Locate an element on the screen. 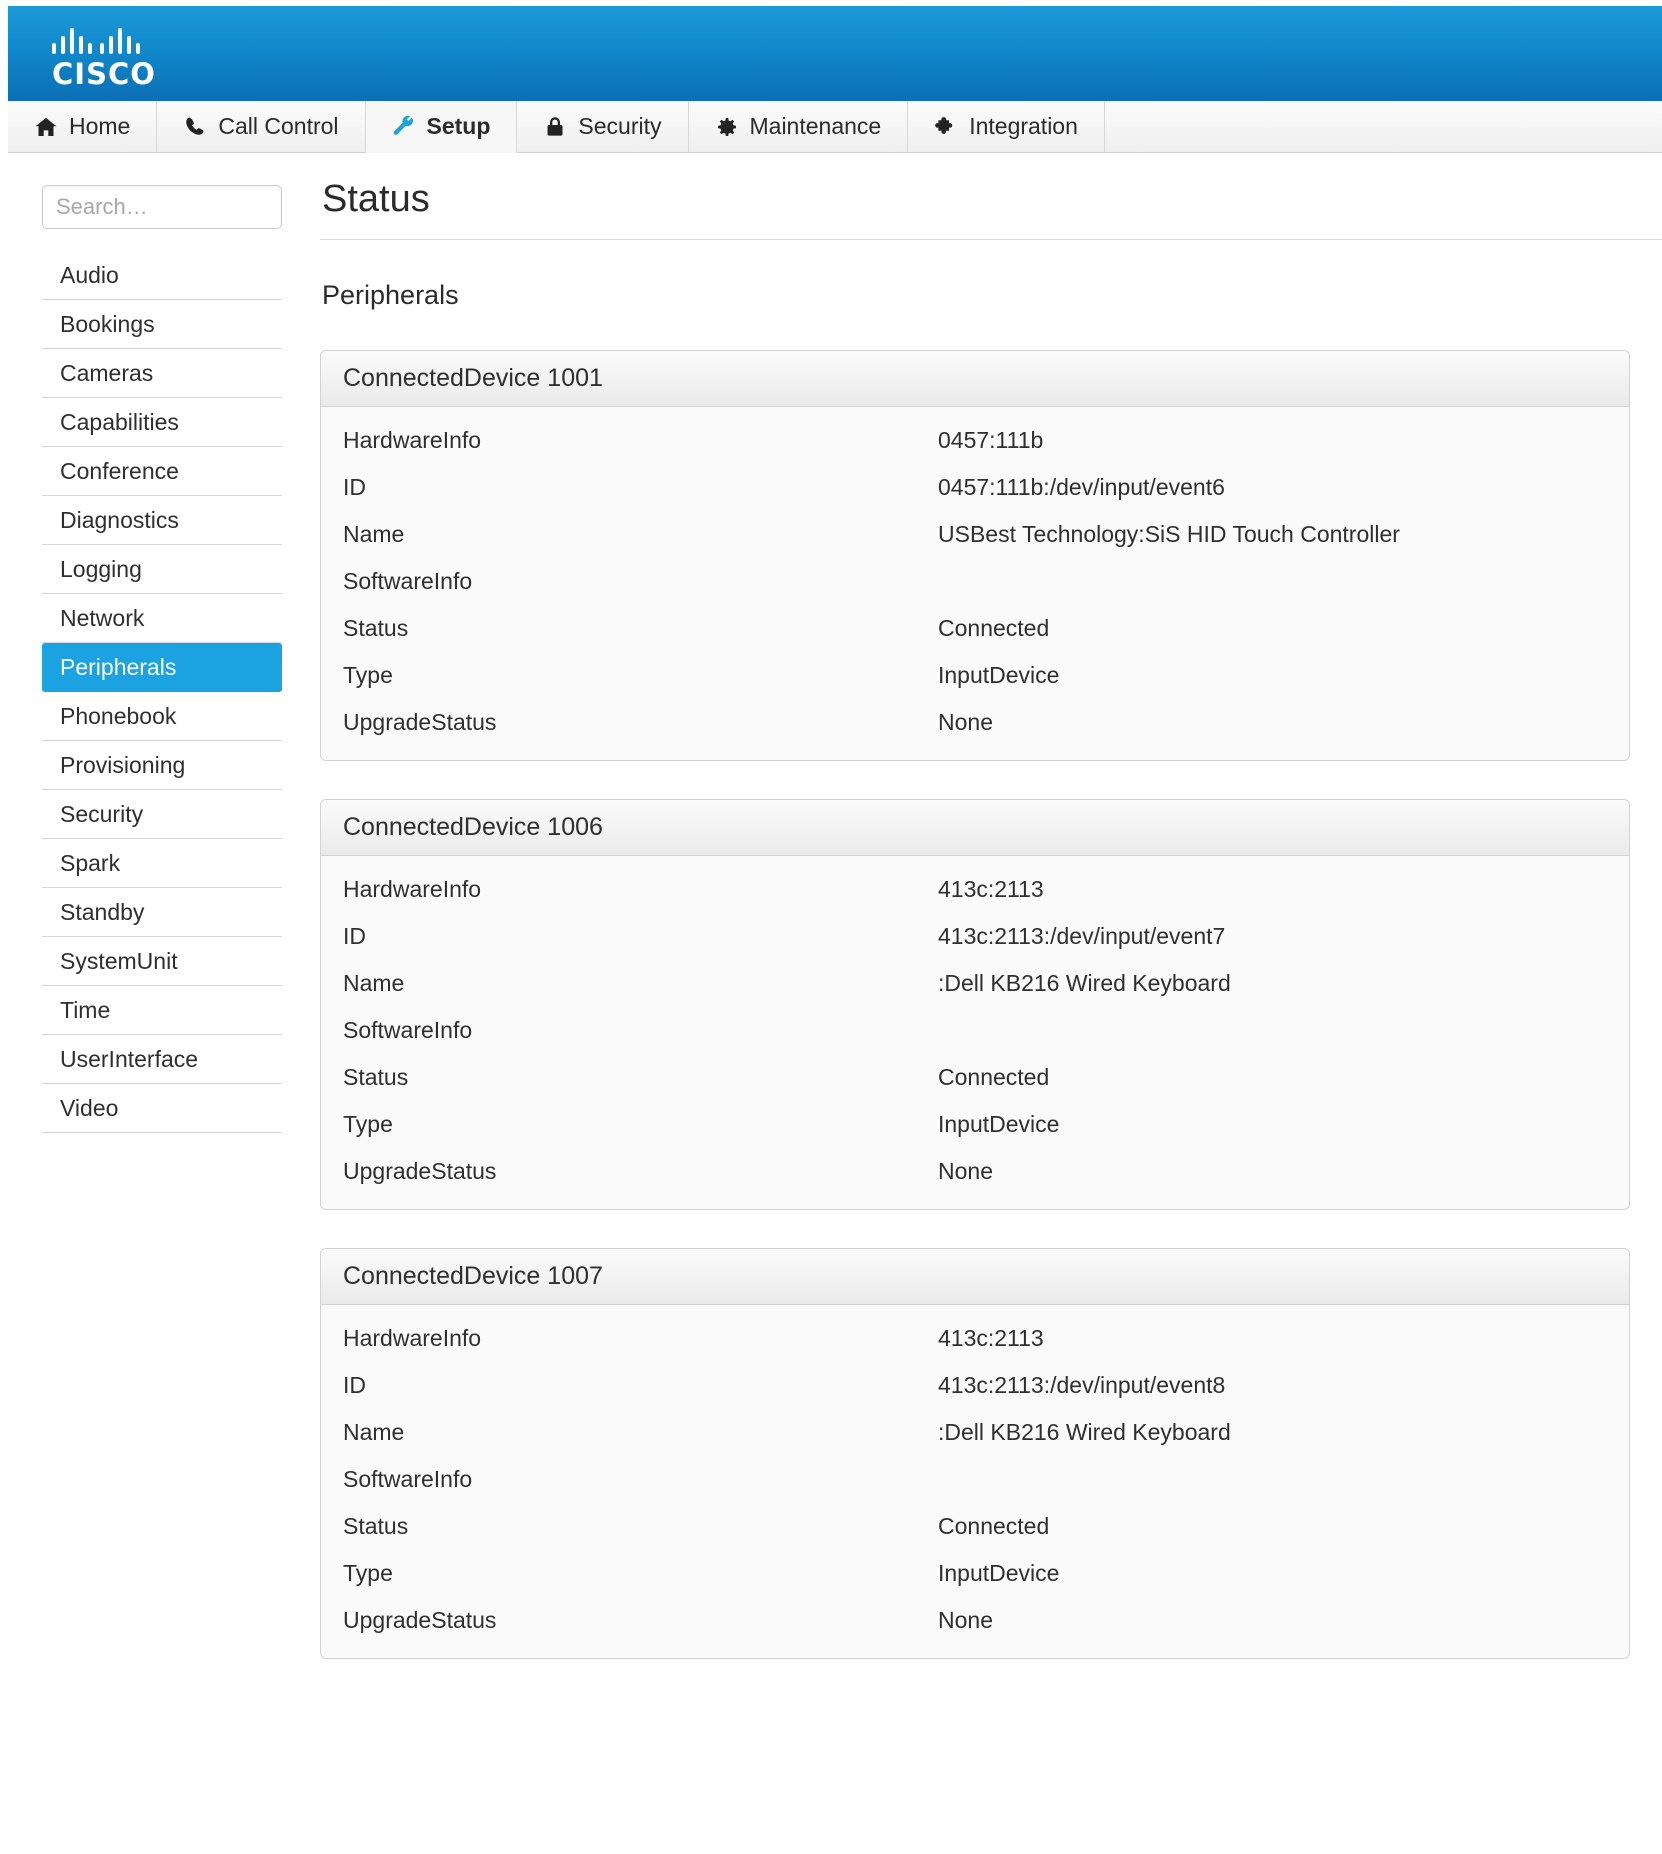  sidebar-item-diagnostics: Diagnostics is located at coordinates (162, 520).